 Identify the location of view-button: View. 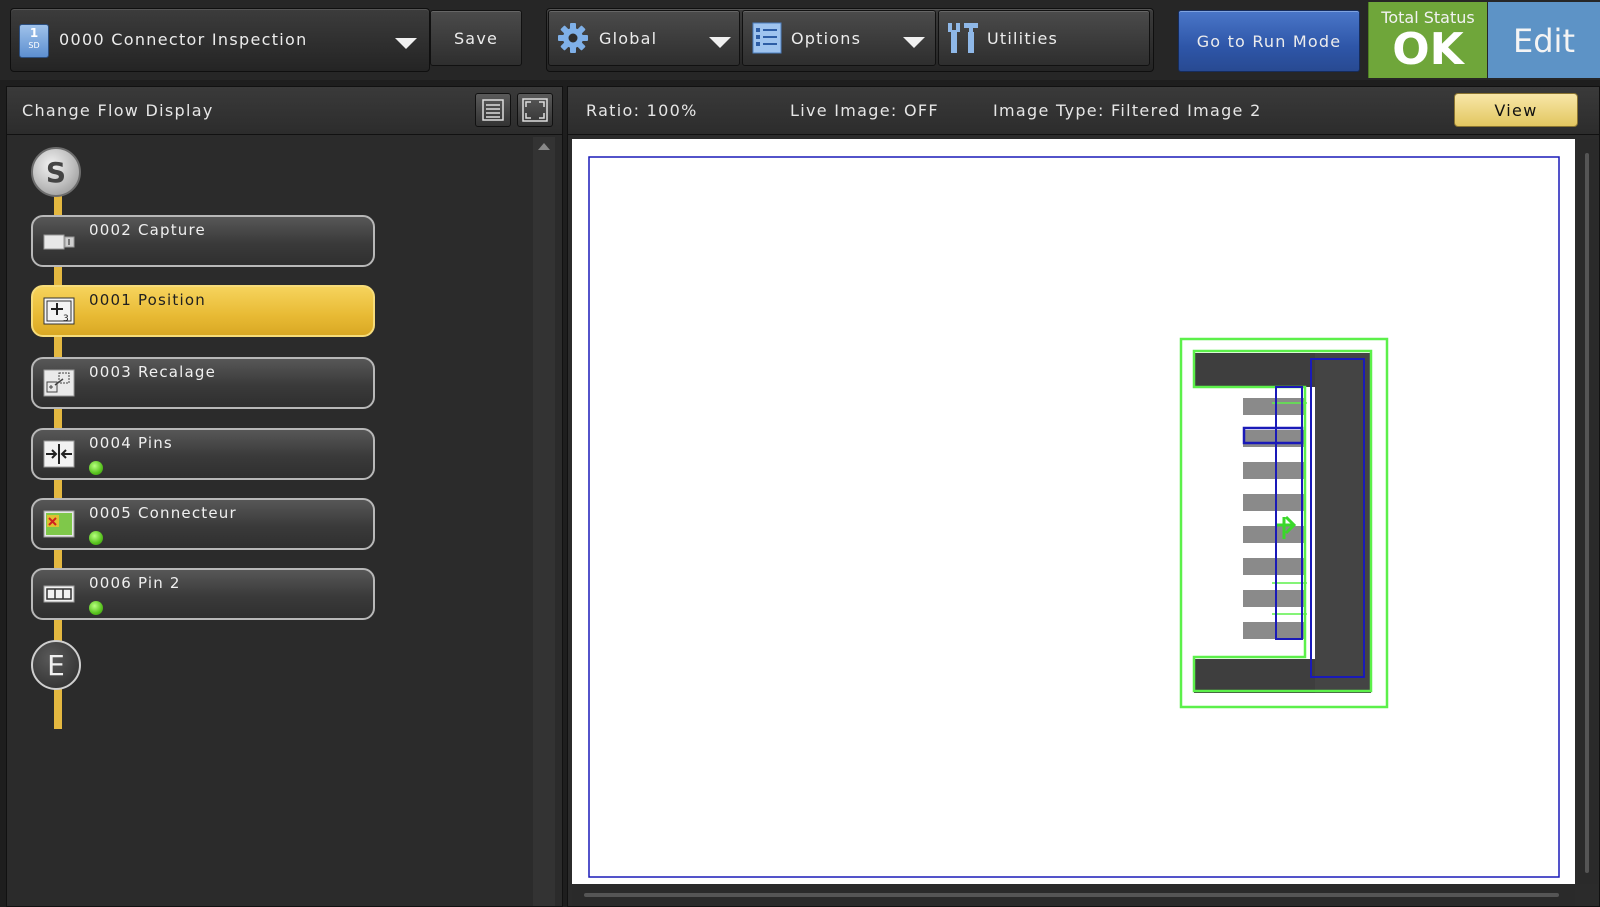
(1516, 110).